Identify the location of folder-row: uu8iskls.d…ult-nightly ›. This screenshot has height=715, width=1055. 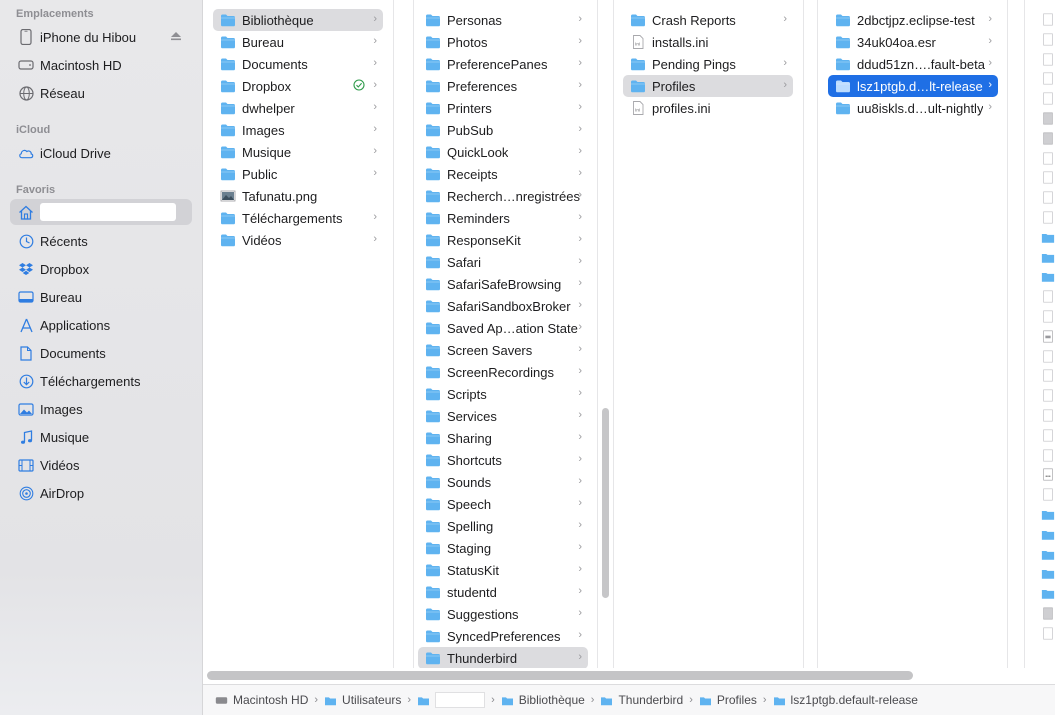
(913, 108).